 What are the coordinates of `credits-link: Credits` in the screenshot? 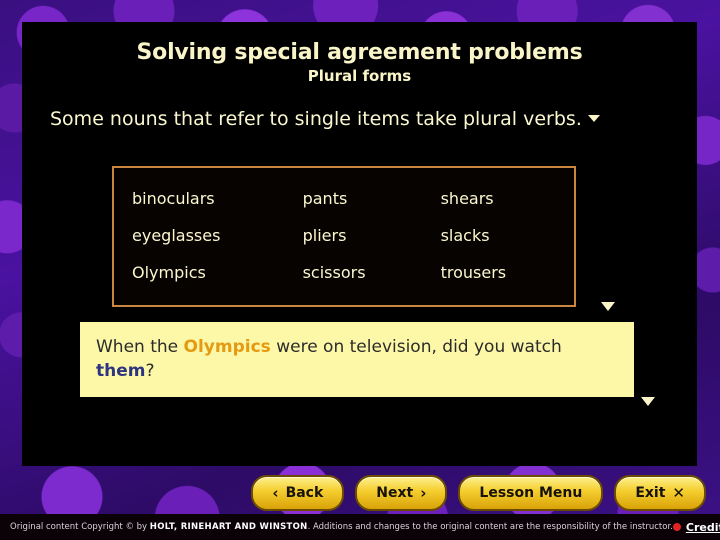 It's located at (696, 527).